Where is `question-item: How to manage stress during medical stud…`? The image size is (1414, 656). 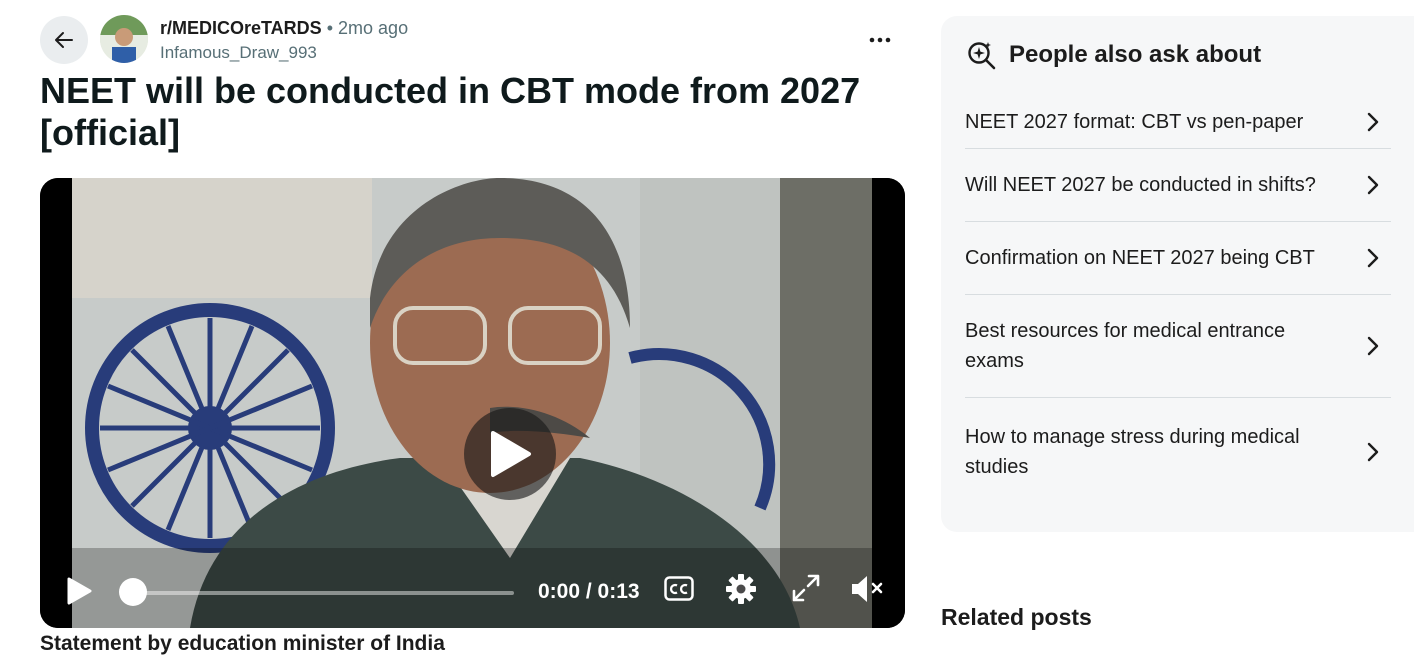 question-item: How to manage stress during medical stud… is located at coordinates (1178, 452).